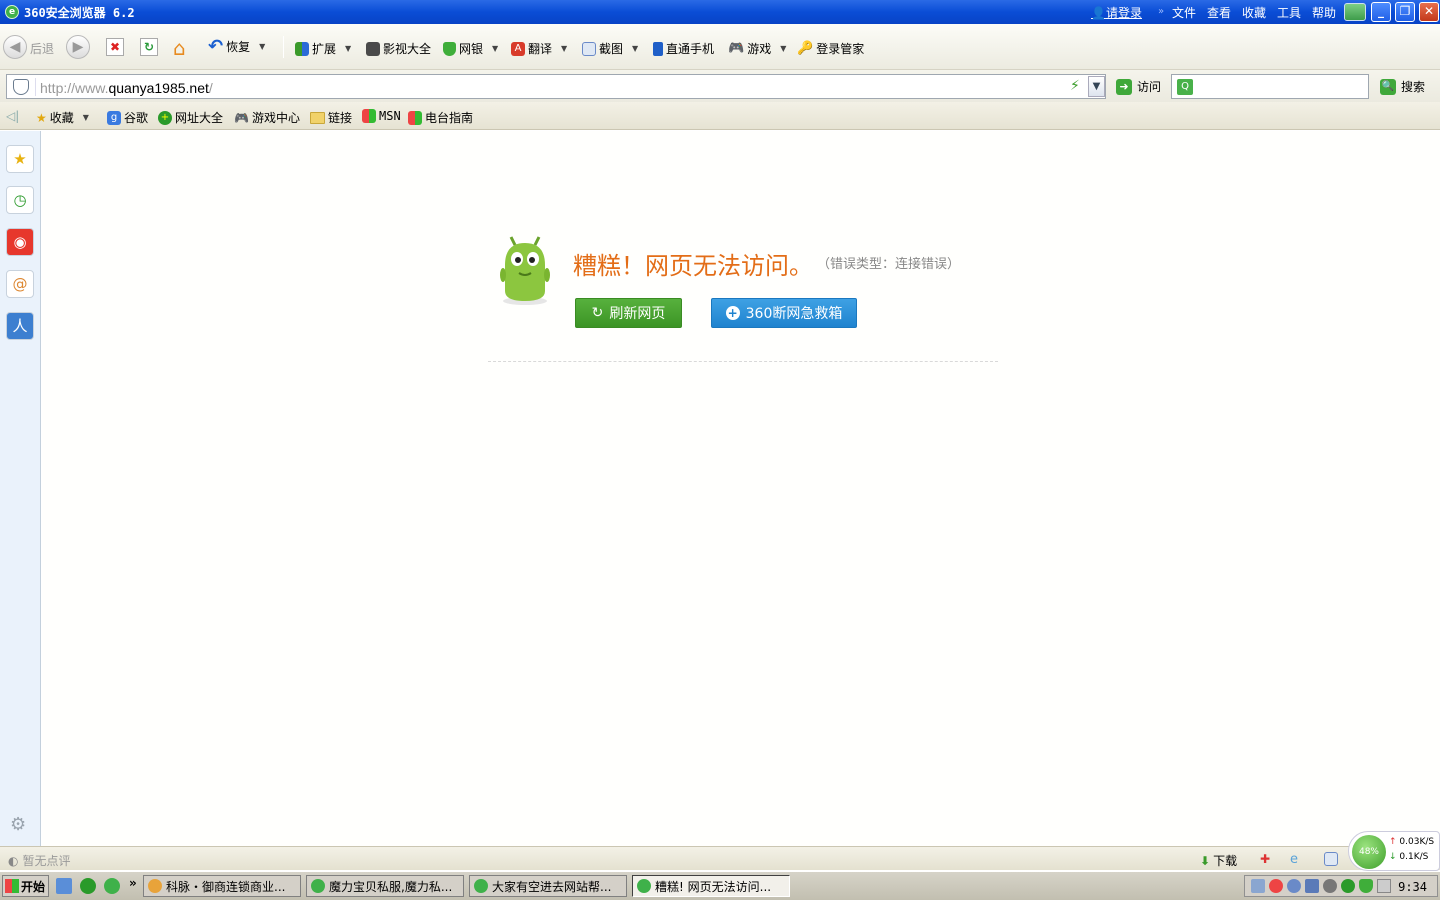  I want to click on login-manager-button: 🔑 登录管家, so click(830, 48).